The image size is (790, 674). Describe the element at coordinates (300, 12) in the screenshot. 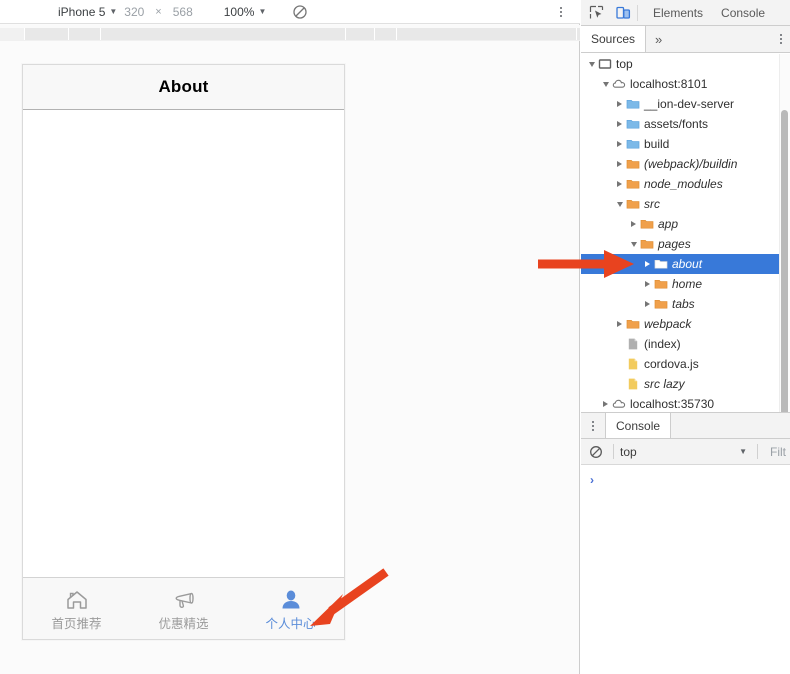

I see `rotate-disabled-icon` at that location.